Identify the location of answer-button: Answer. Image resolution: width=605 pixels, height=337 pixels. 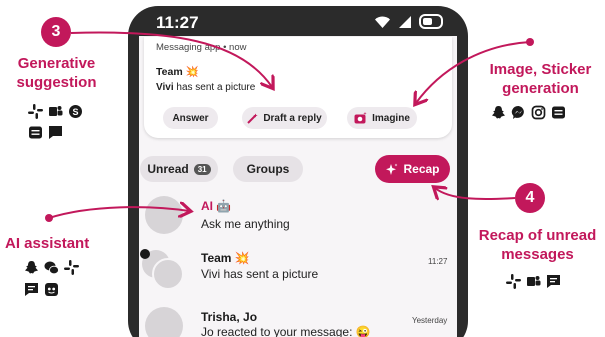
(190, 118).